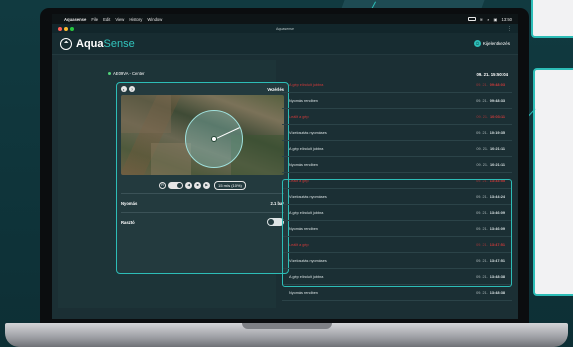  What do you see at coordinates (497, 117) in the screenshot?
I see `event-time-value: 10:03:11` at bounding box center [497, 117].